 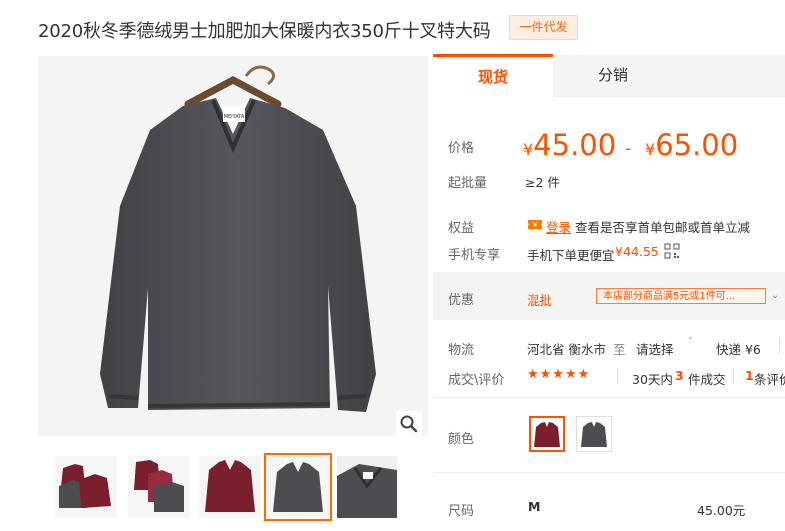 I want to click on price-label: 价格, so click(x=461, y=148).